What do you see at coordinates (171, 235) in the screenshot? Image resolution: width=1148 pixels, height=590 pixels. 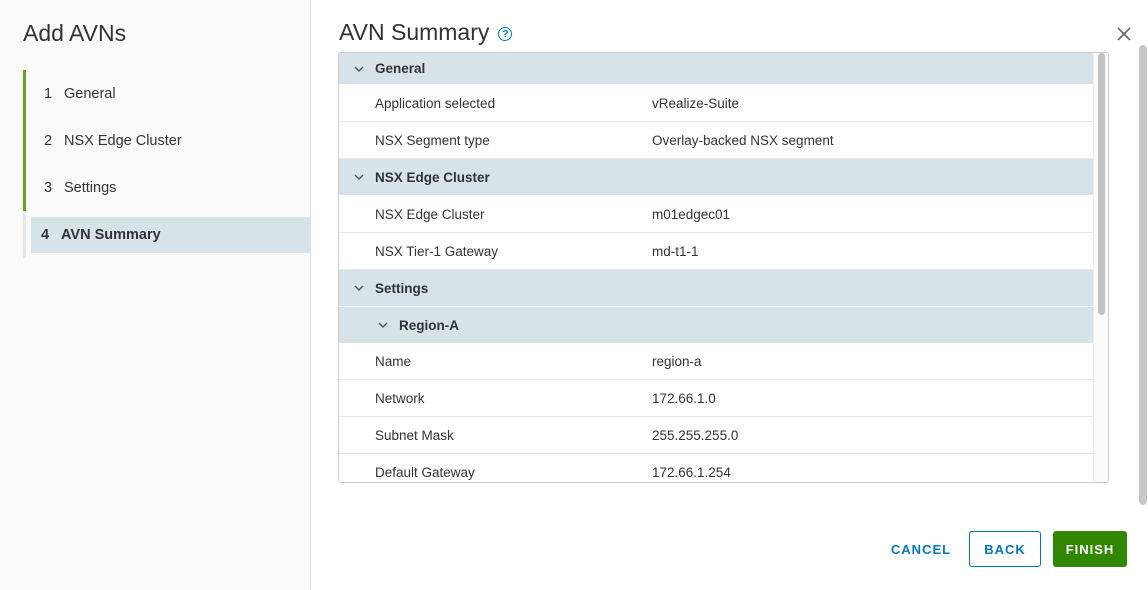 I see `active-step-highlight: 4 AVN Summary` at bounding box center [171, 235].